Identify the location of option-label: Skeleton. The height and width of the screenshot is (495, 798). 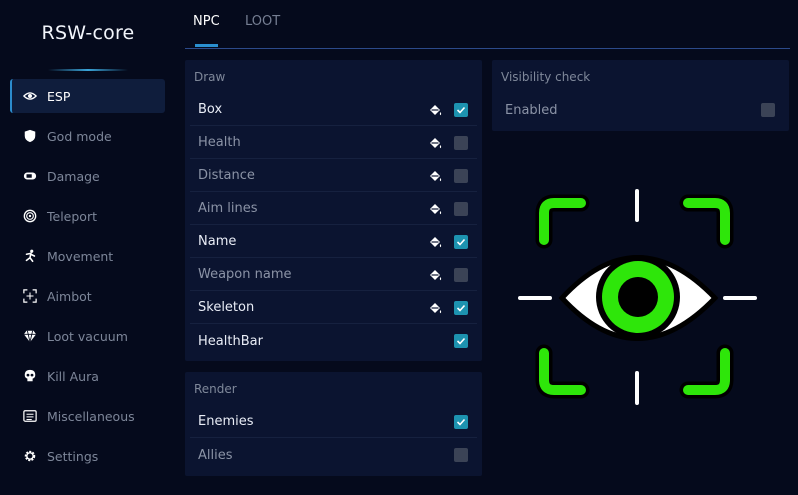
(226, 307).